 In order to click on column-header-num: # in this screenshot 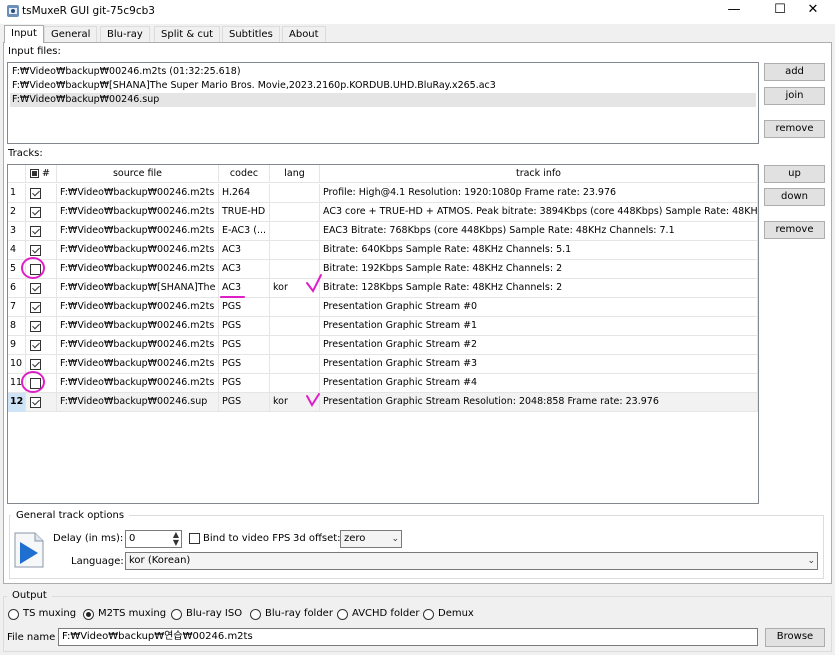, I will do `click(41, 174)`.